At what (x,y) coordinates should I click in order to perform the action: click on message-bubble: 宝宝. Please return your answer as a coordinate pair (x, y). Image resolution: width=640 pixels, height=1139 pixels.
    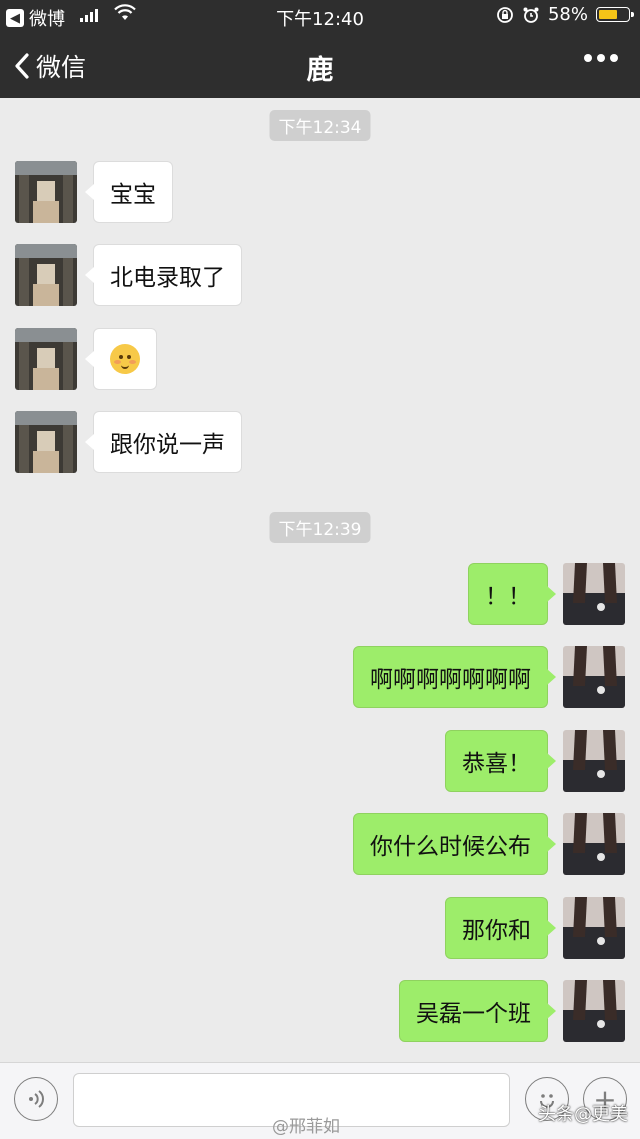
    Looking at the image, I should click on (129, 192).